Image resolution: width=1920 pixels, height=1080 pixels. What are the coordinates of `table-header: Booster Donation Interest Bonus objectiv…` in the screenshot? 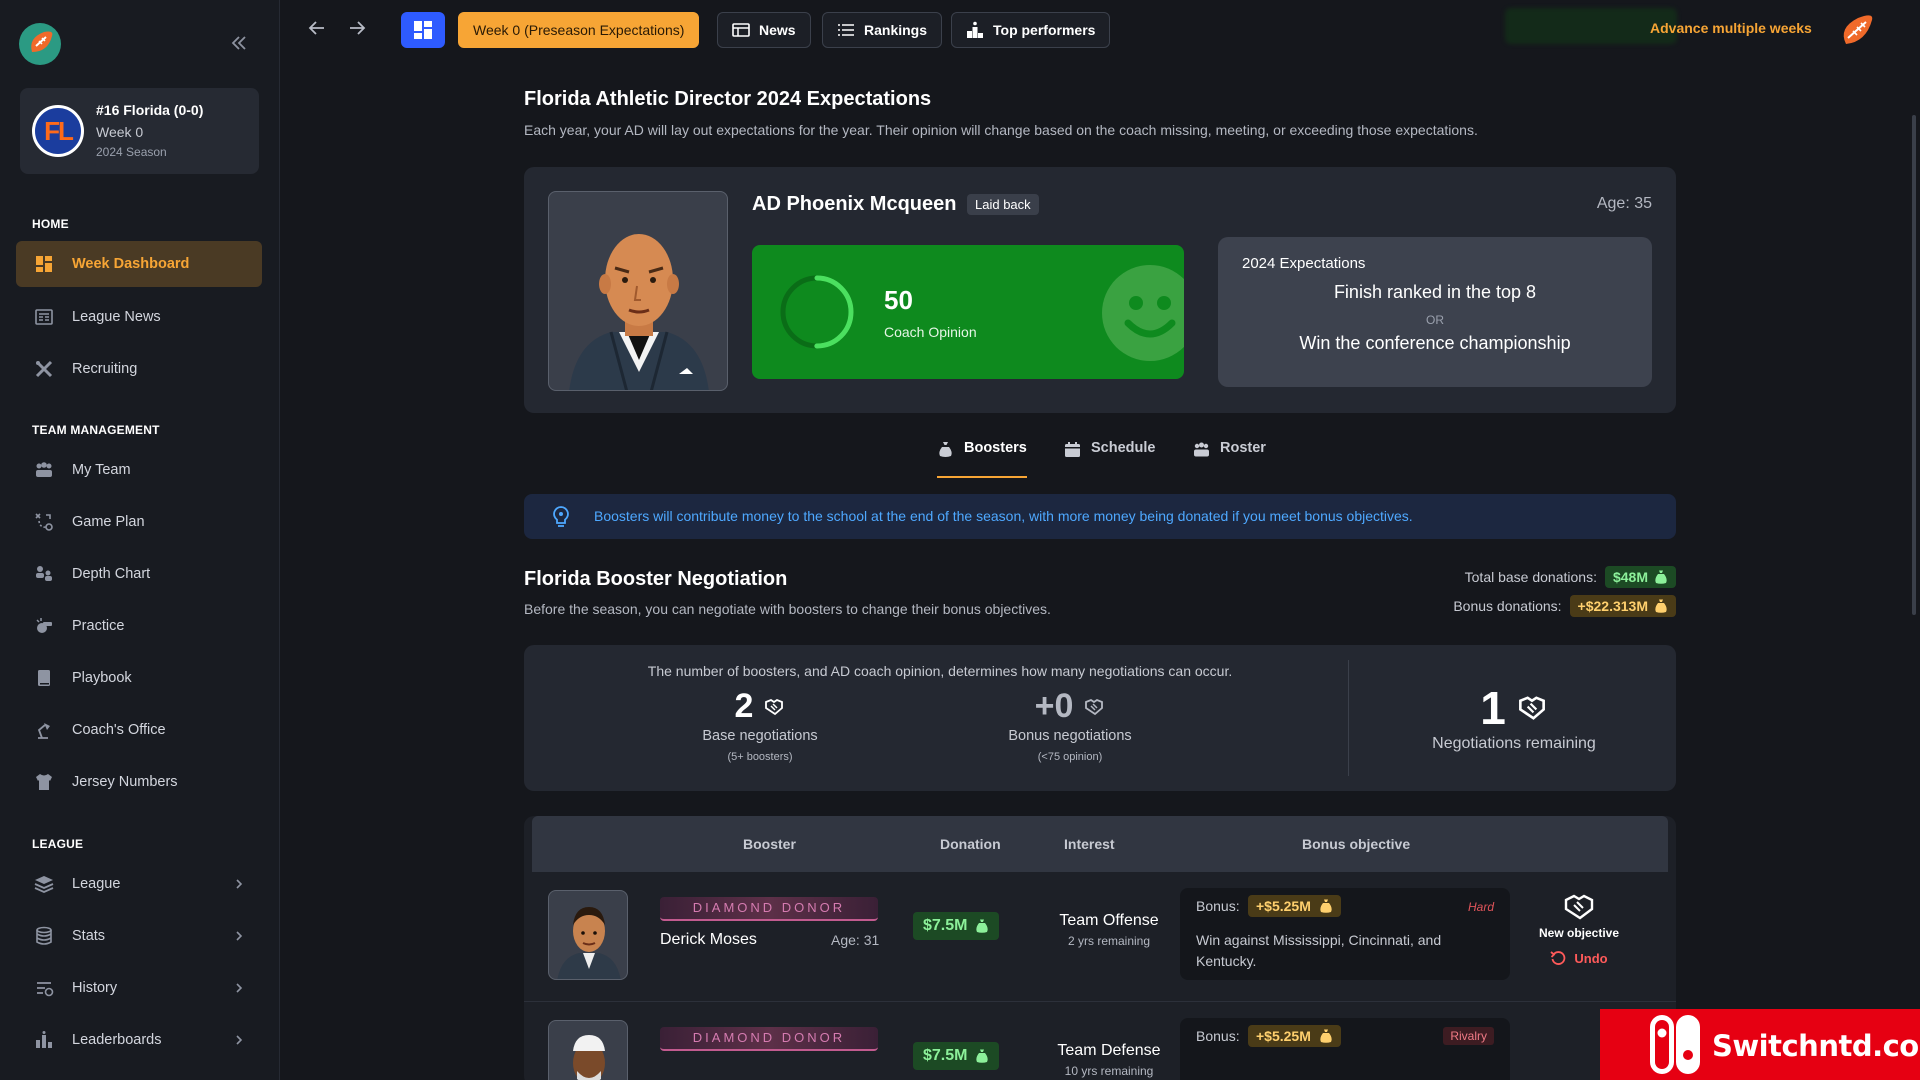 It's located at (1100, 844).